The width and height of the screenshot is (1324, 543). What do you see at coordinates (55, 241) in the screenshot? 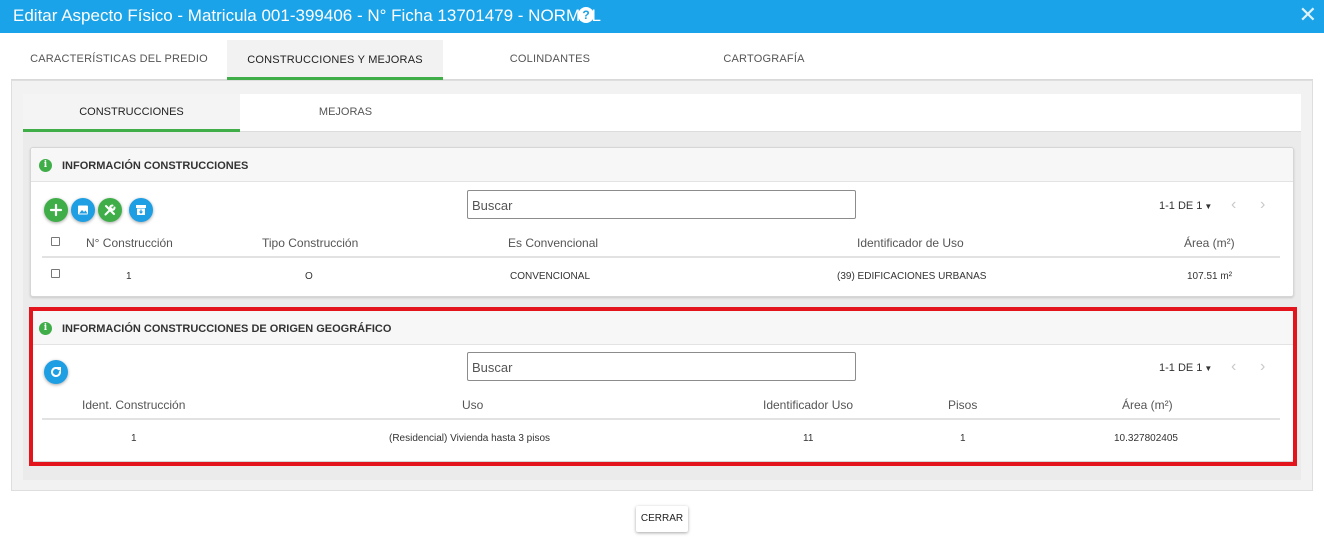
I see `select-all-checkbox` at bounding box center [55, 241].